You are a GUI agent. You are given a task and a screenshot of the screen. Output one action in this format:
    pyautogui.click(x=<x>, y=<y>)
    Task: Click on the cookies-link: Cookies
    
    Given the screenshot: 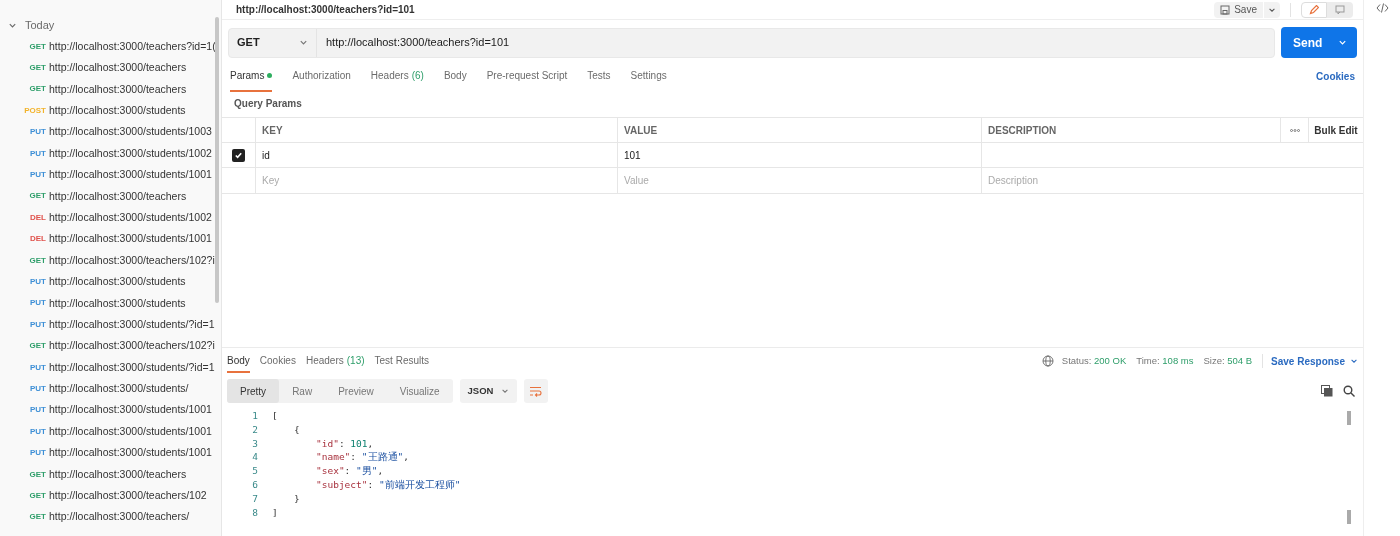 What is the action you would take?
    pyautogui.click(x=1335, y=76)
    